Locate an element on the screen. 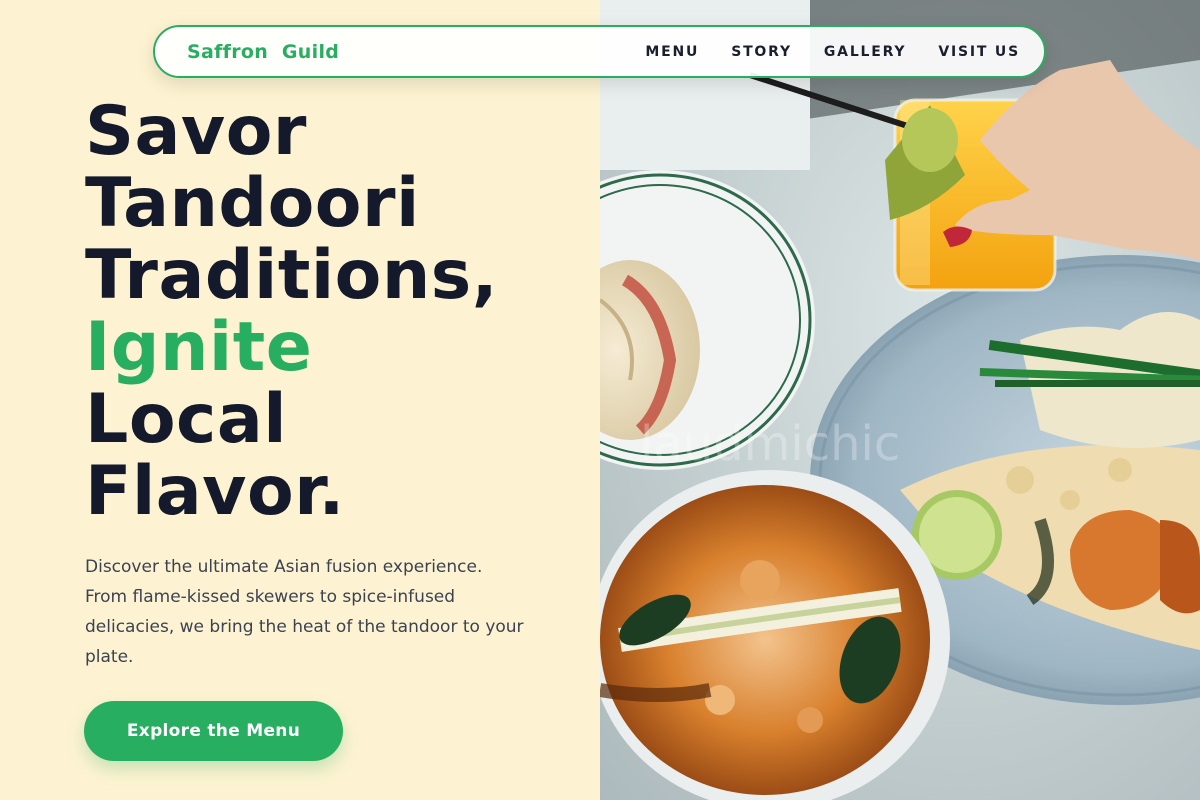 This screenshot has height=800, width=1200. headline-line: Tandoori is located at coordinates (252, 203).